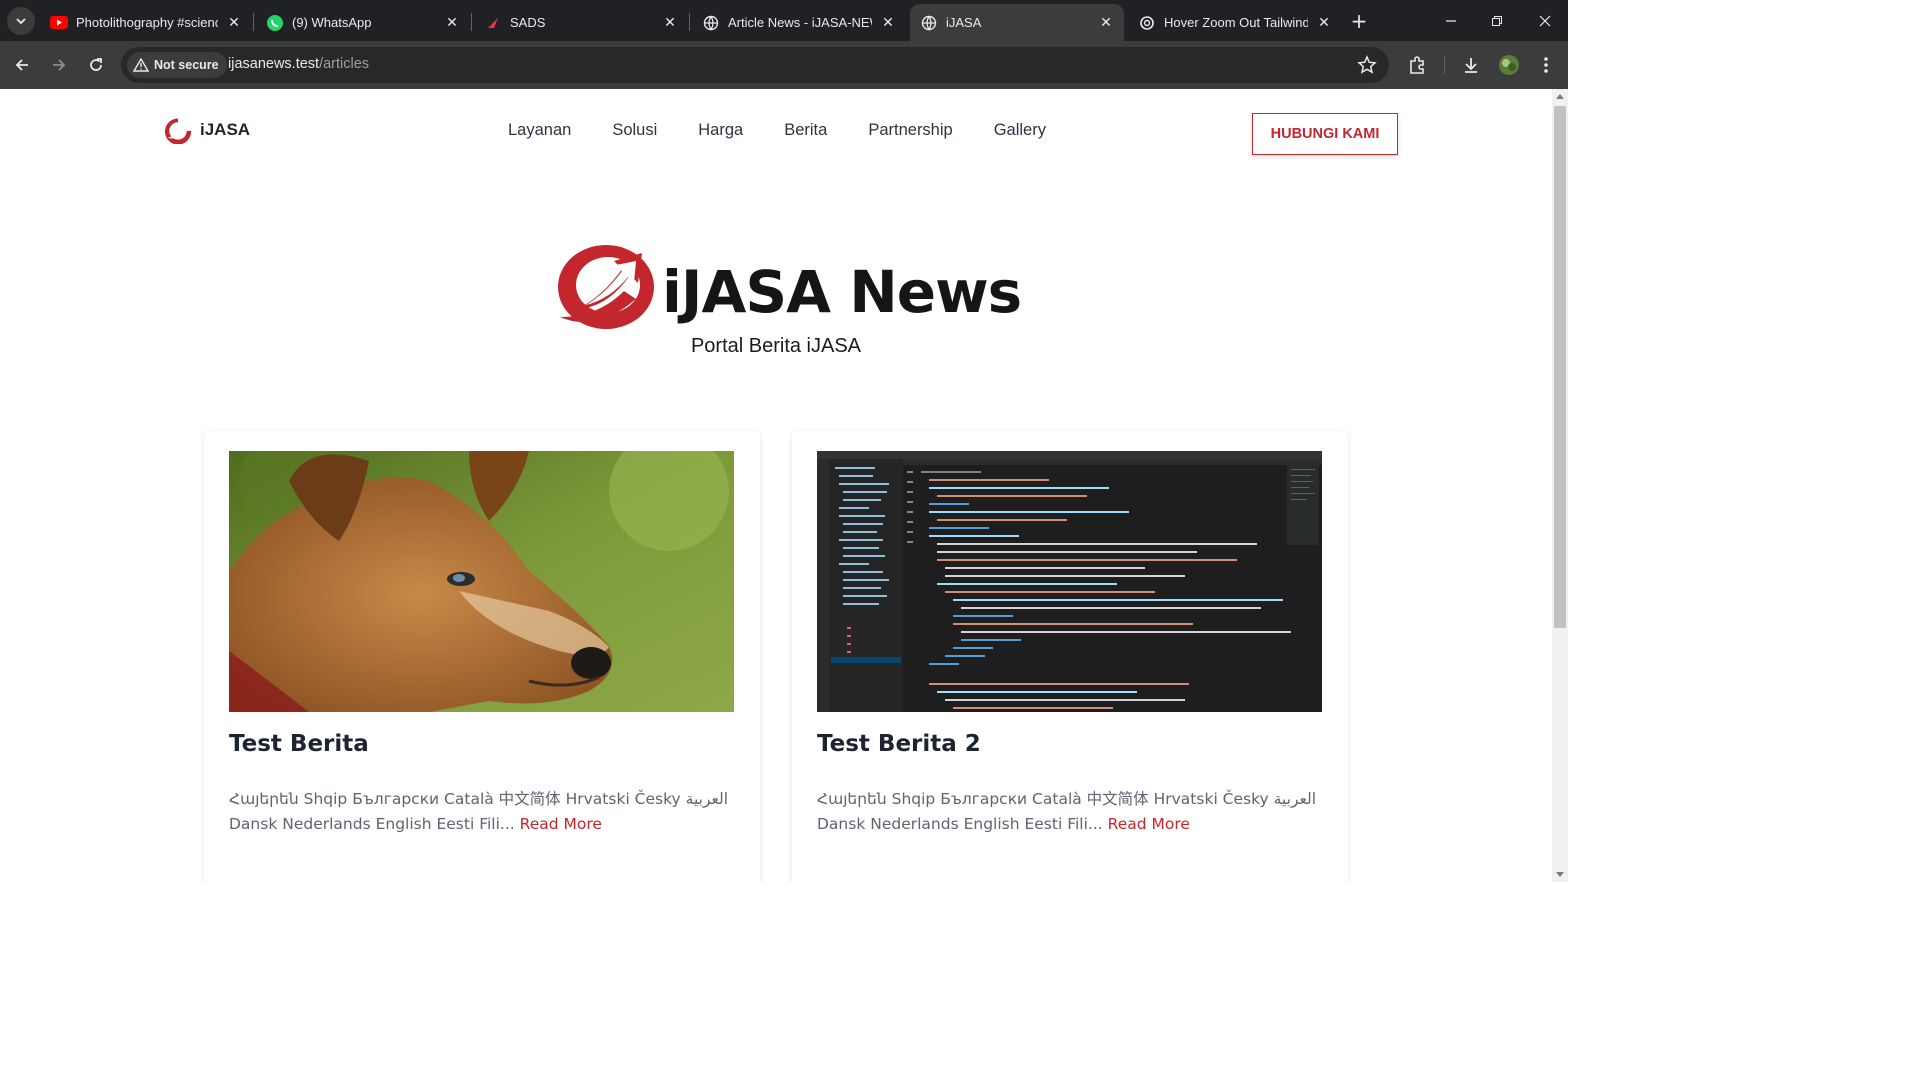 Image resolution: width=1920 pixels, height=1080 pixels. I want to click on url-host: ijasanews.test, so click(274, 64).